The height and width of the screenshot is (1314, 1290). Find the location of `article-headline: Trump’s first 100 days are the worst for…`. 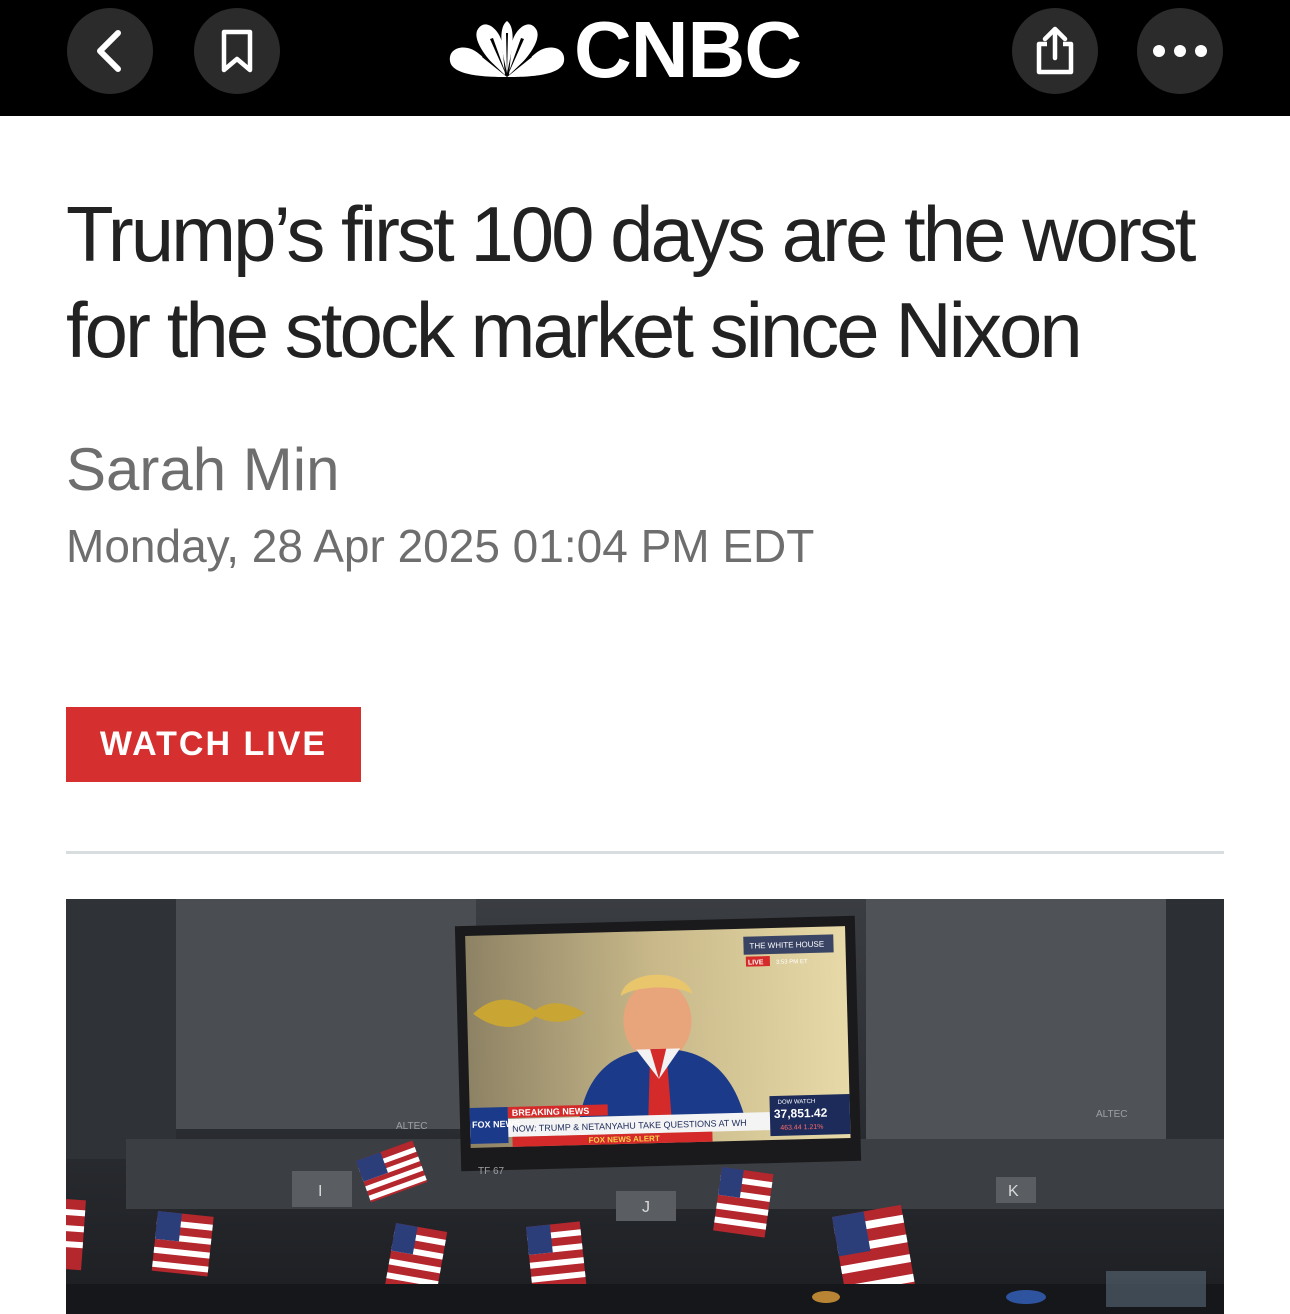

article-headline: Trump’s first 100 days are the worst for… is located at coordinates (631, 282).